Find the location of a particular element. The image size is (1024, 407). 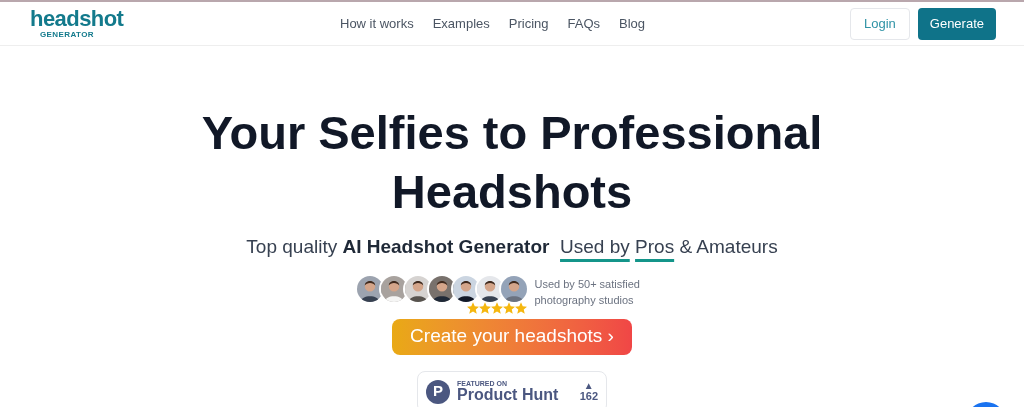

generate-button: Generate is located at coordinates (956, 23).